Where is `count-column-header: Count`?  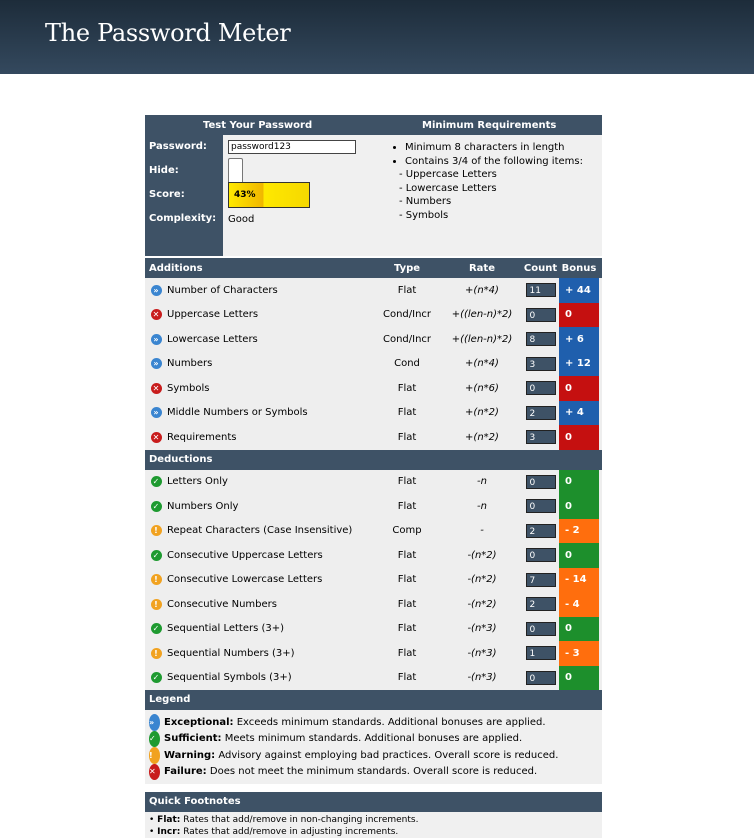 count-column-header: Count is located at coordinates (540, 268).